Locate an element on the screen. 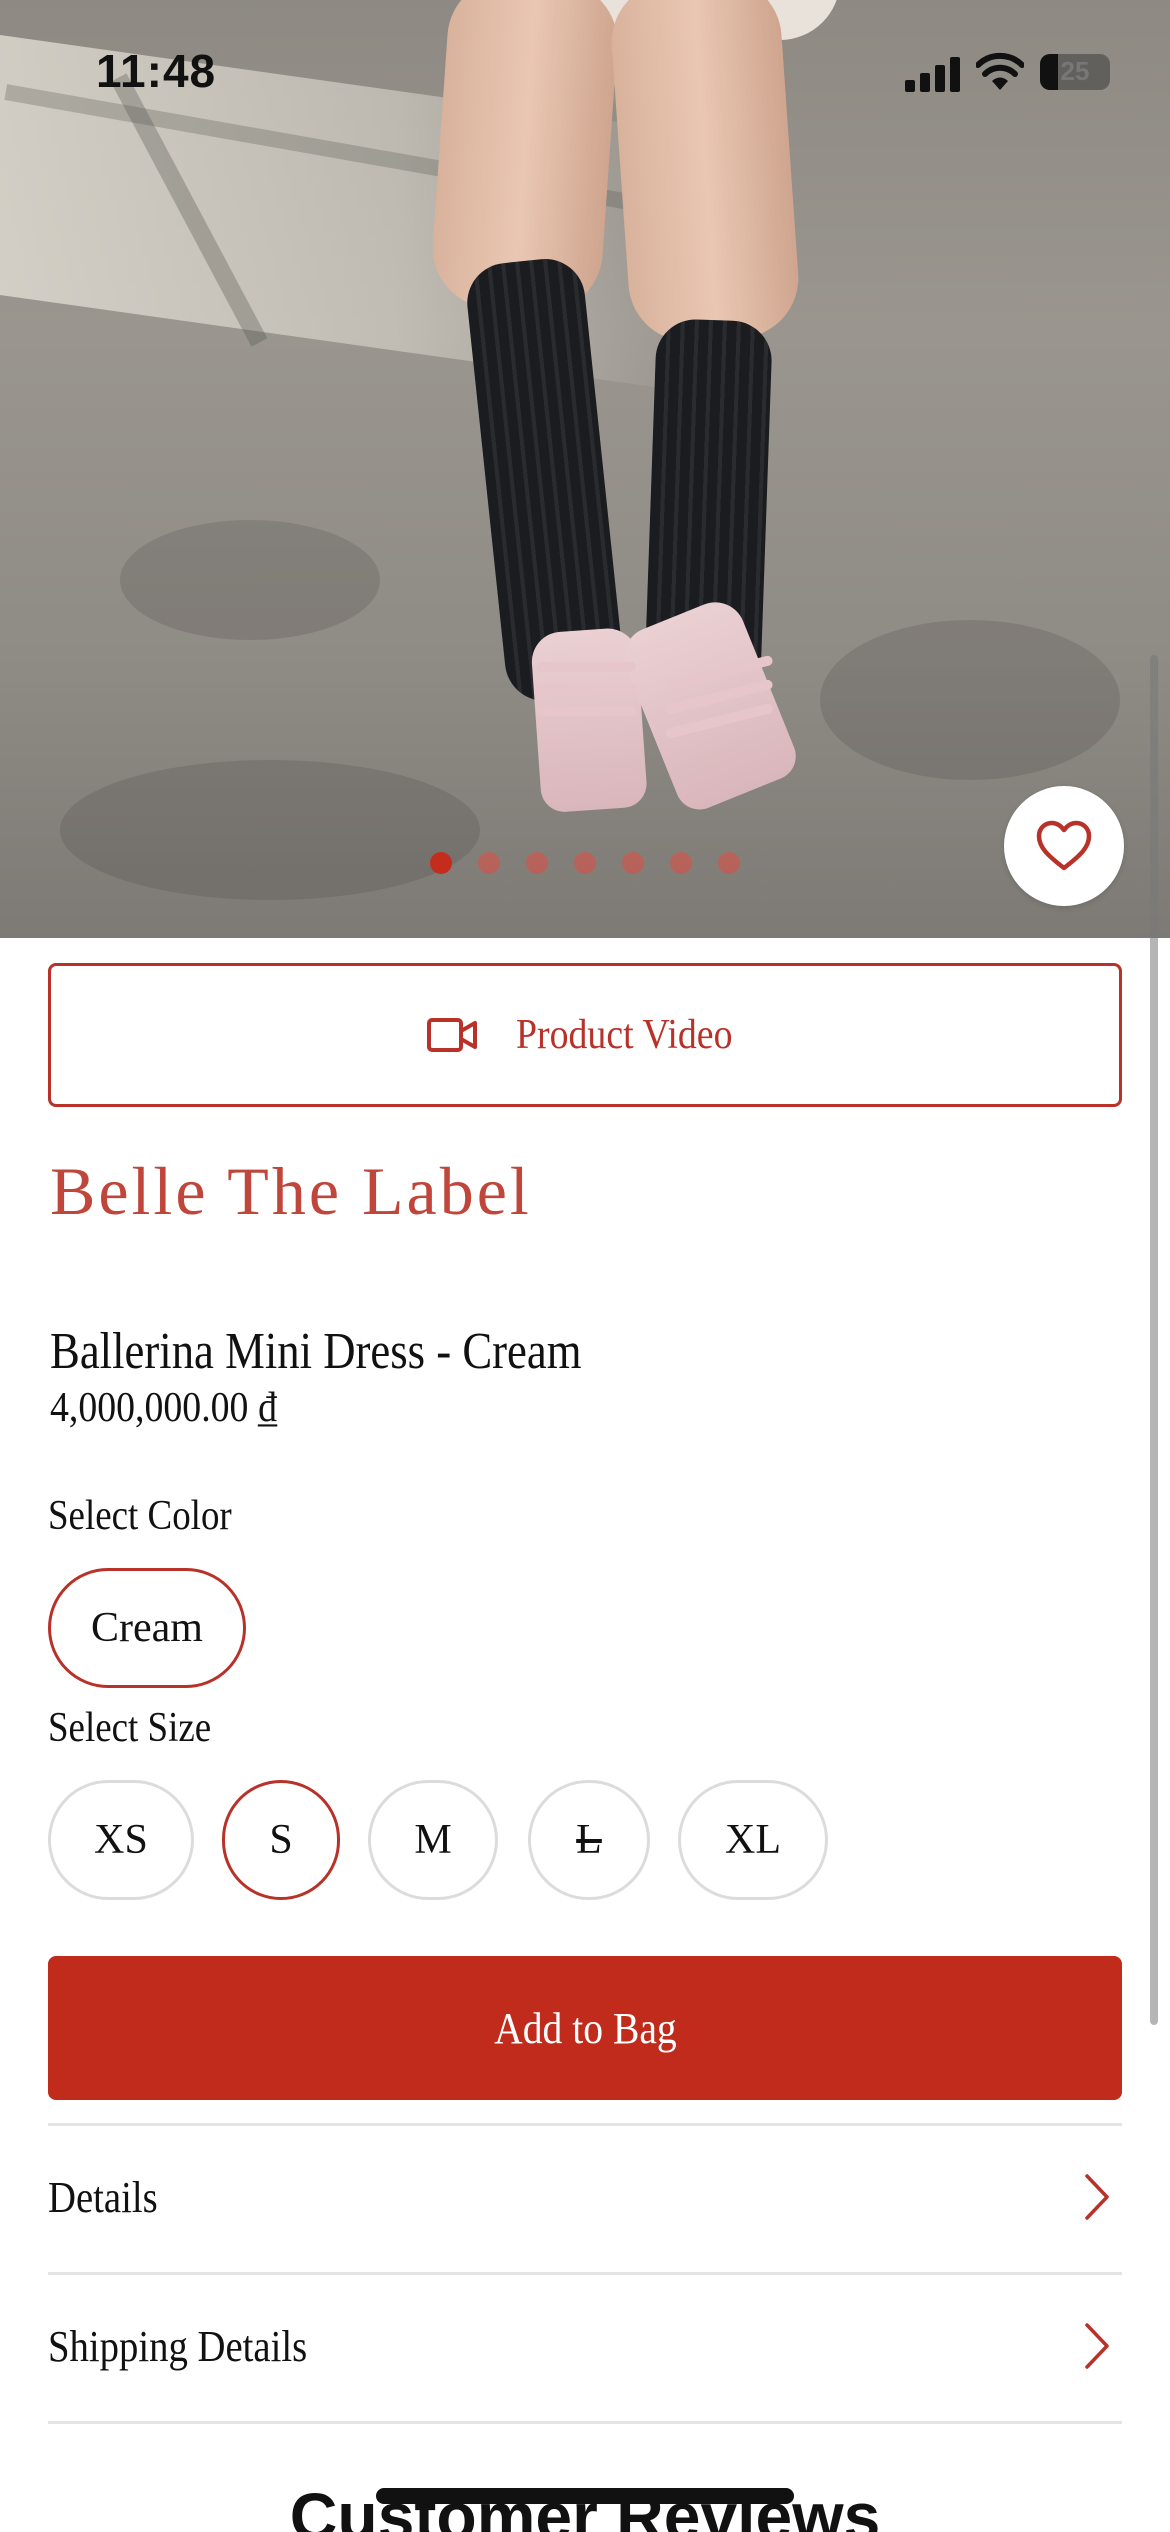 The width and height of the screenshot is (1170, 2532). favorite-button is located at coordinates (1064, 846).